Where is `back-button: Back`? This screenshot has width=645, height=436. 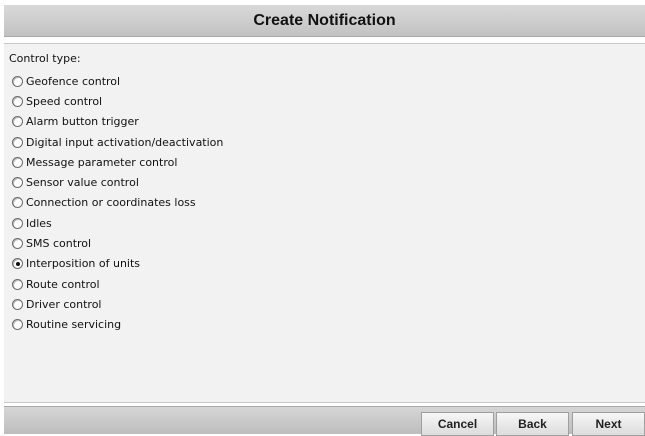
back-button: Back is located at coordinates (532, 424).